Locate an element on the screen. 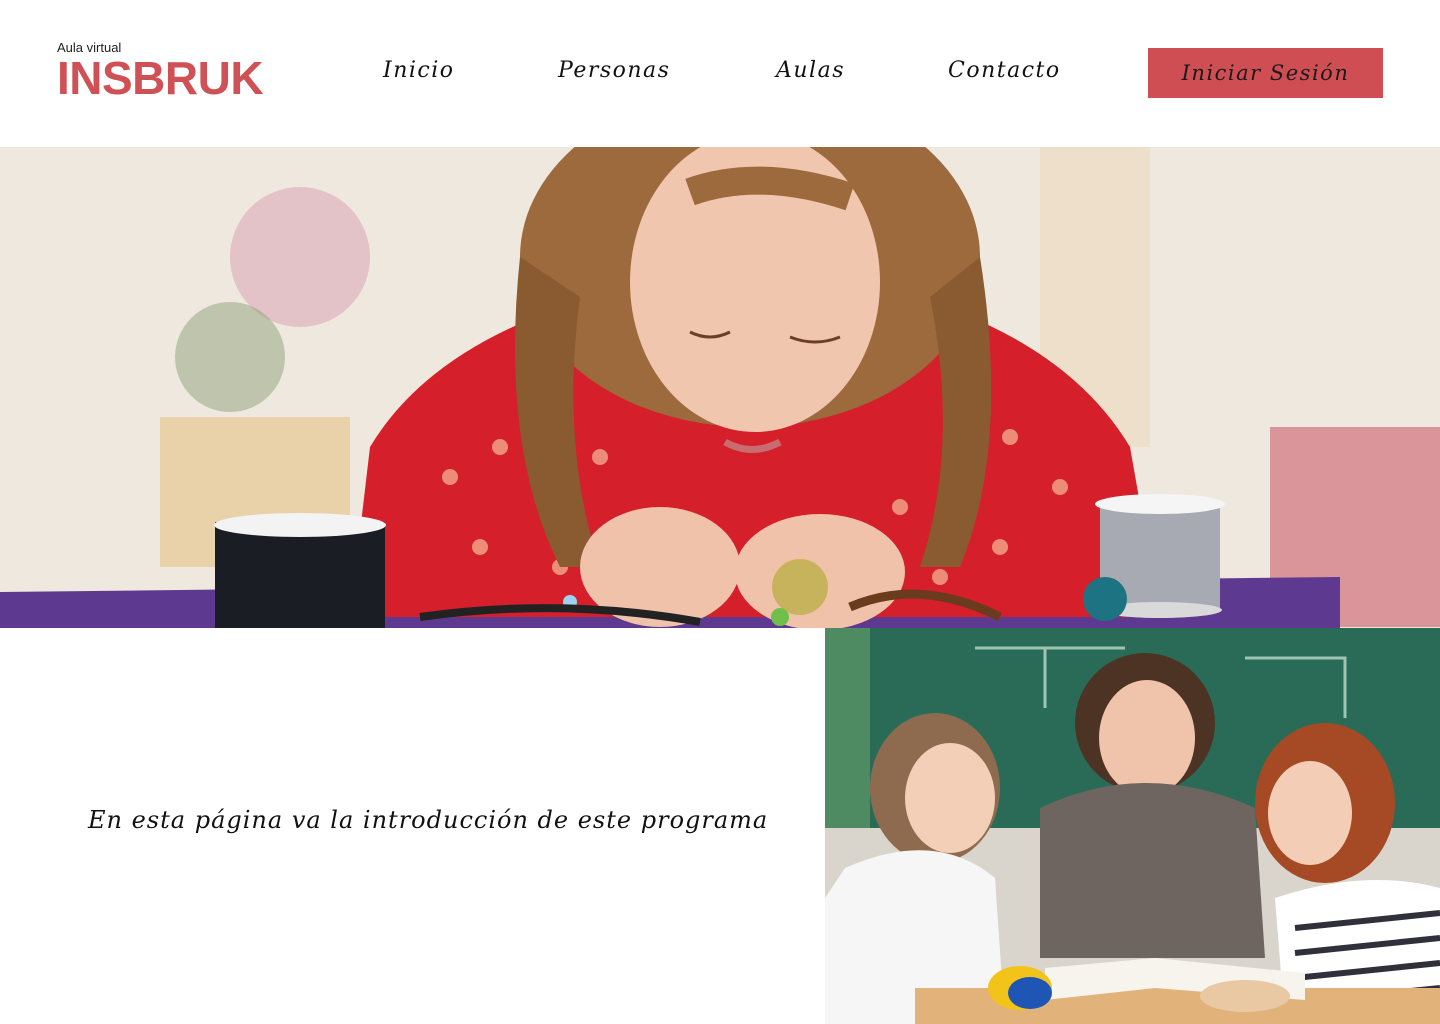 The height and width of the screenshot is (1024, 1440). nav-personas: Personas is located at coordinates (614, 70).